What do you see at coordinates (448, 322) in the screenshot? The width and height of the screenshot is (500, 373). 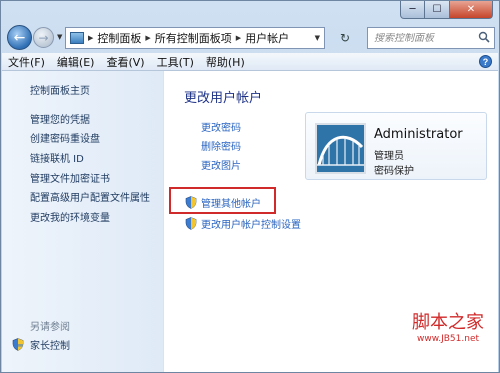 I see `watermark-title: 脚本之家` at bounding box center [448, 322].